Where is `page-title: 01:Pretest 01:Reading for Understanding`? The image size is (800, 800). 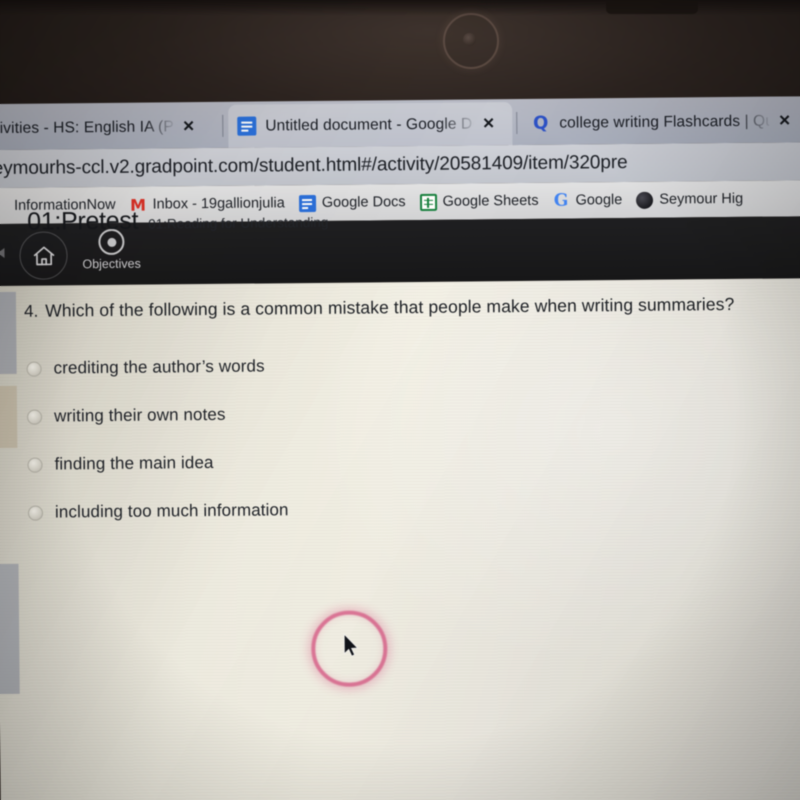 page-title: 01:Pretest 01:Reading for Understanding is located at coordinates (177, 221).